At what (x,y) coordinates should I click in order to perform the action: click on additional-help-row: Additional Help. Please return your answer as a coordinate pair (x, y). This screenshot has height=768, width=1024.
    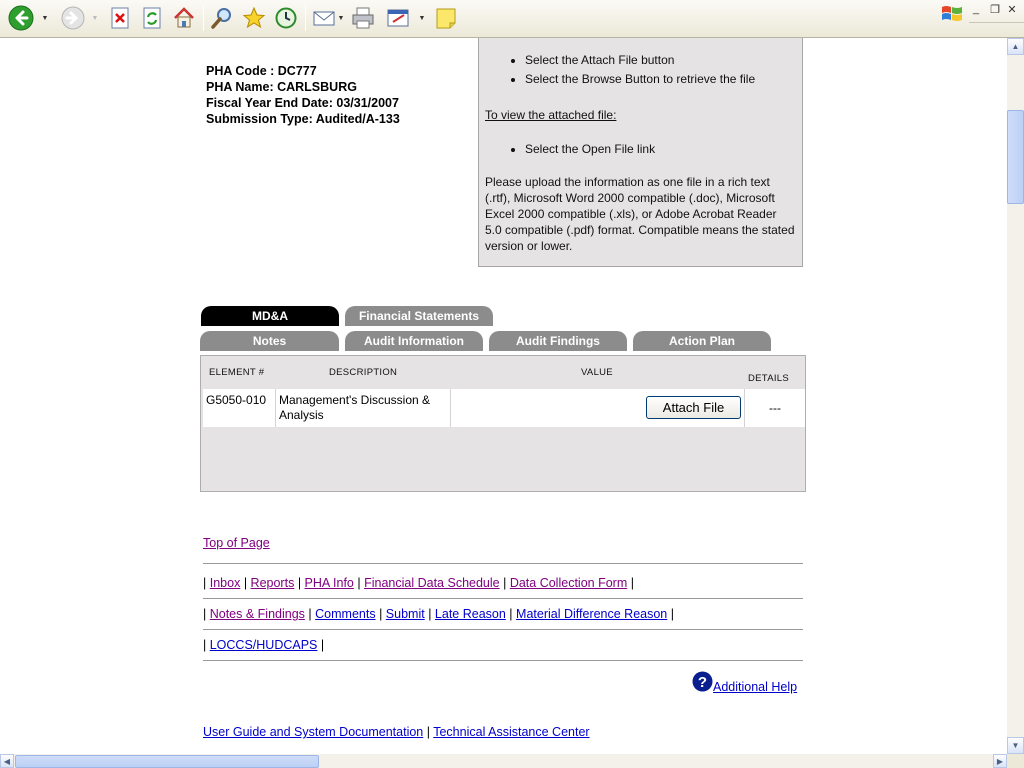
    Looking at the image, I should click on (755, 687).